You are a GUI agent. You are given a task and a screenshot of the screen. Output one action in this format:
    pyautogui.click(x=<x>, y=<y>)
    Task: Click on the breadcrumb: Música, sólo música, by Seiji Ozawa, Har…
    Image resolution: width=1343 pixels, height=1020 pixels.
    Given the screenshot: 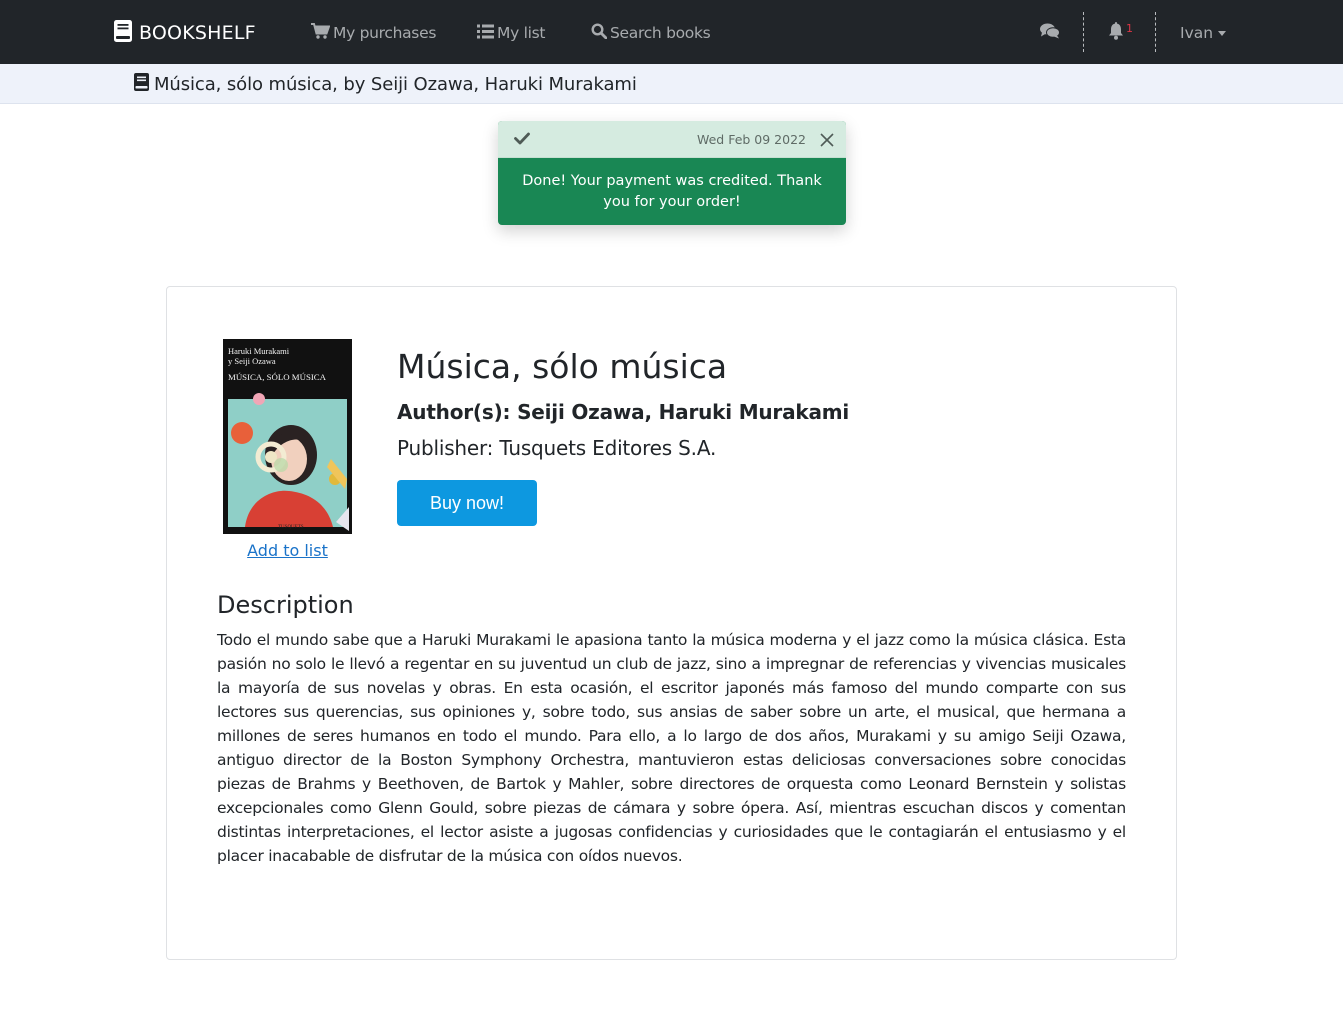 What is the action you would take?
    pyautogui.click(x=385, y=84)
    